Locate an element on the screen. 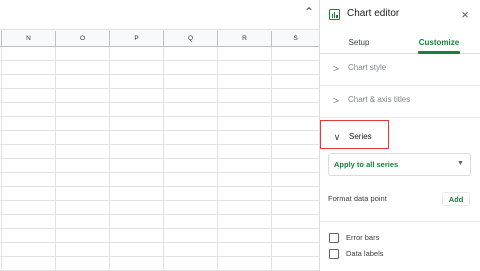 The height and width of the screenshot is (271, 480). close-icon: × is located at coordinates (465, 15).